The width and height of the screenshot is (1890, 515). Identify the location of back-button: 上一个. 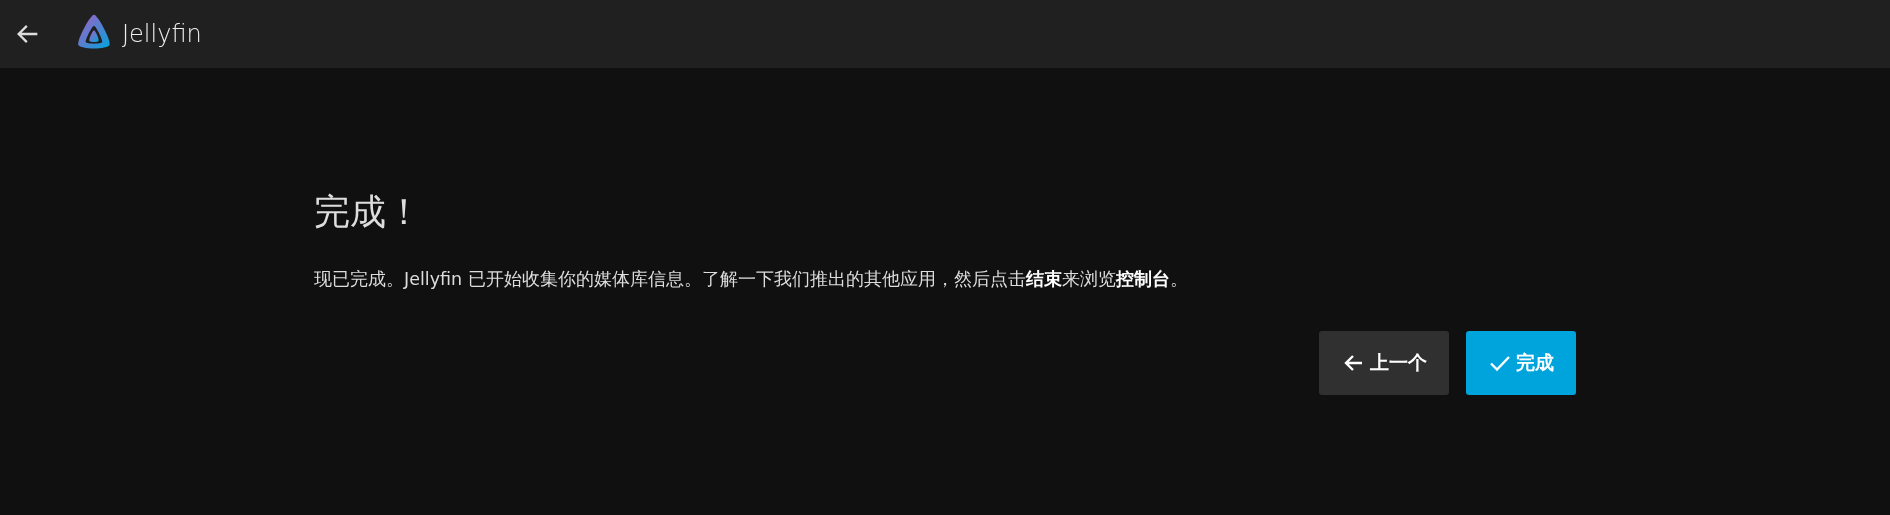
(1384, 363).